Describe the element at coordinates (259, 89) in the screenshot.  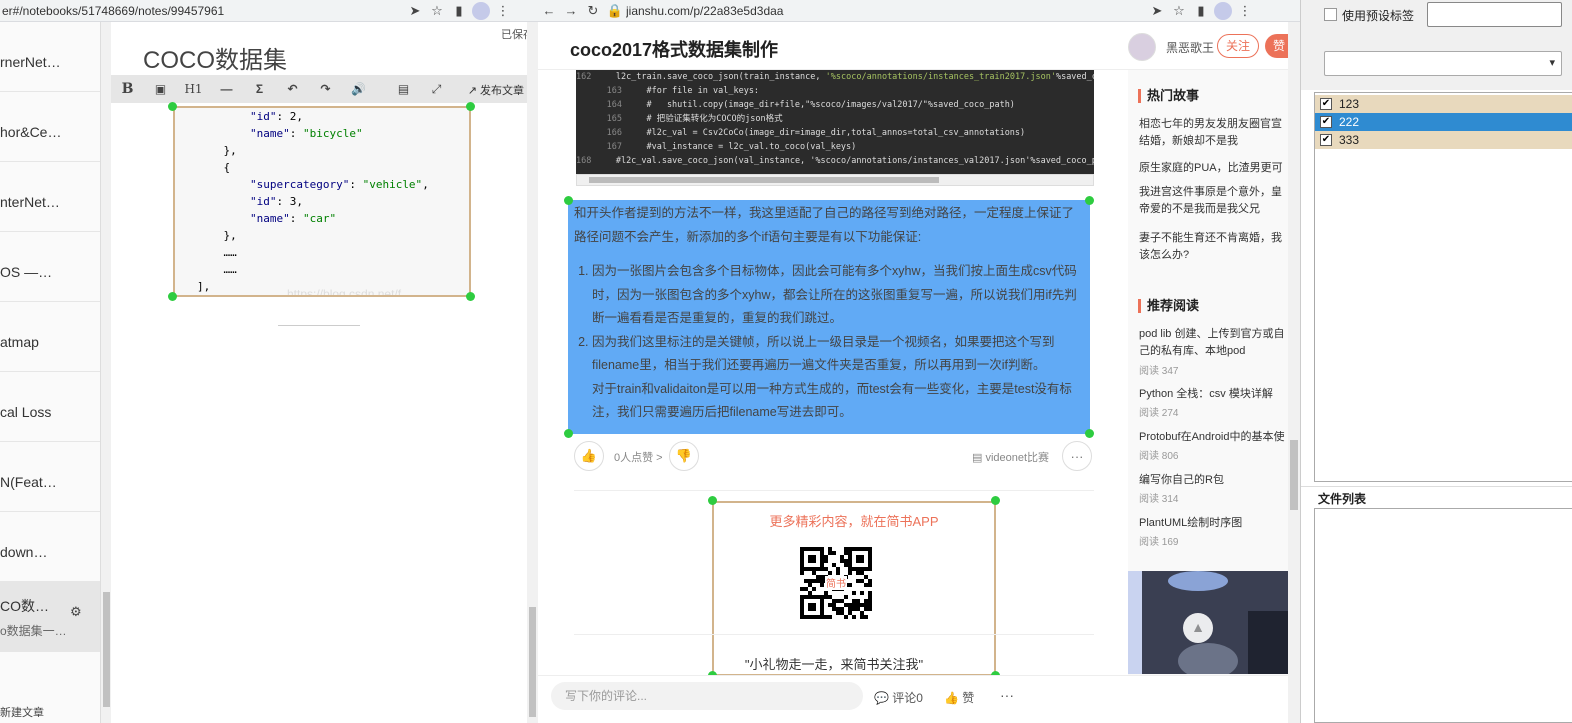
I see `formula-button: Σ` at that location.